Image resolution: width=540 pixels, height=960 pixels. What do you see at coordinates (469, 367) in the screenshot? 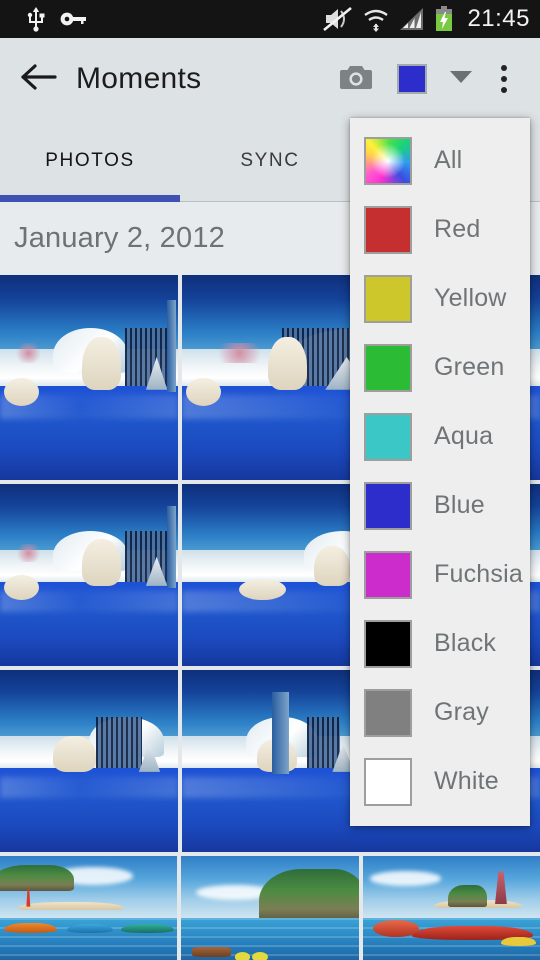
I see `menu-item-label: Green` at bounding box center [469, 367].